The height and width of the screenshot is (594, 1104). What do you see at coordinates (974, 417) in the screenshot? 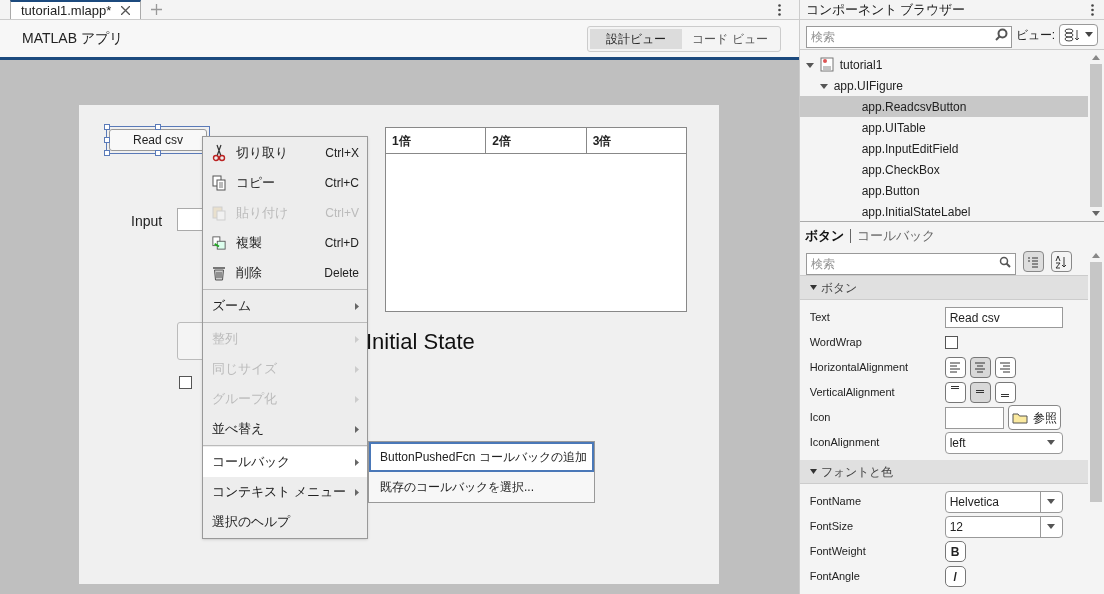
I see `file-path-field` at bounding box center [974, 417].